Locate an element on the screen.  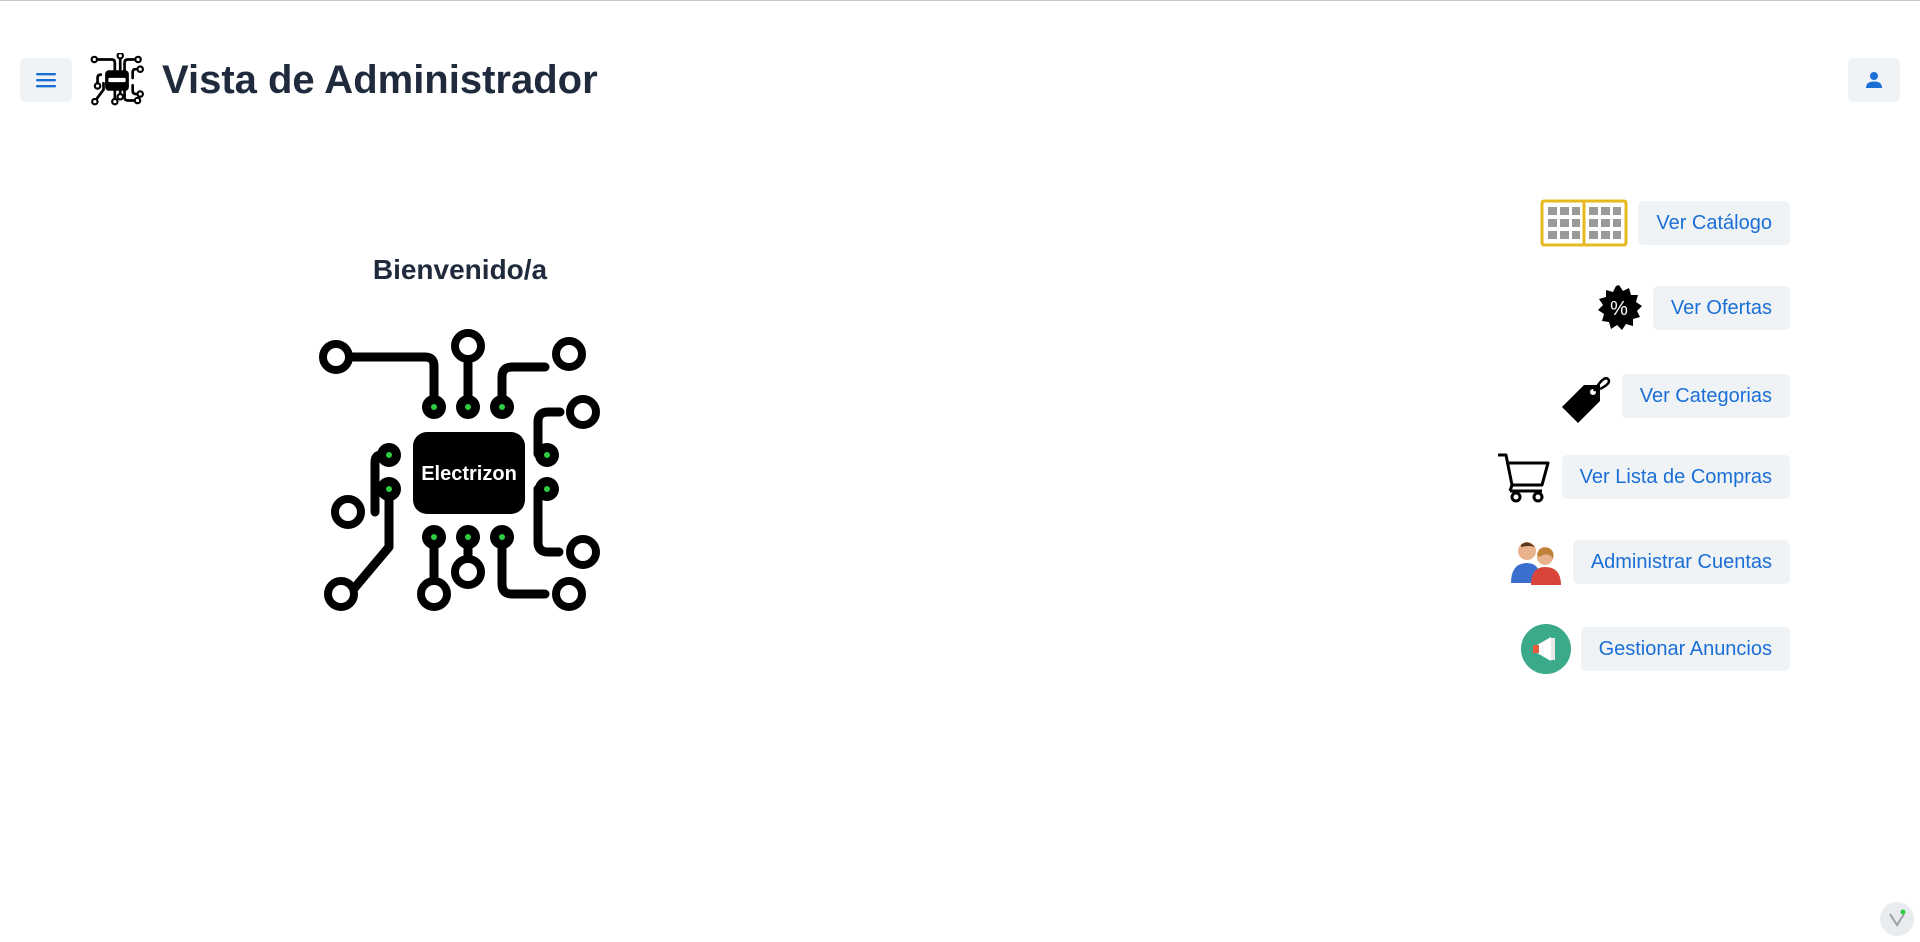
nav-row-offers: % Ver Ofertas is located at coordinates (1692, 308).